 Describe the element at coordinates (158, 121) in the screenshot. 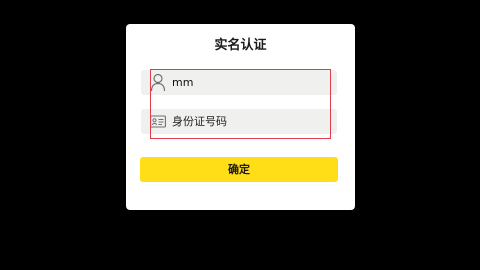

I see `id-card-icon` at that location.